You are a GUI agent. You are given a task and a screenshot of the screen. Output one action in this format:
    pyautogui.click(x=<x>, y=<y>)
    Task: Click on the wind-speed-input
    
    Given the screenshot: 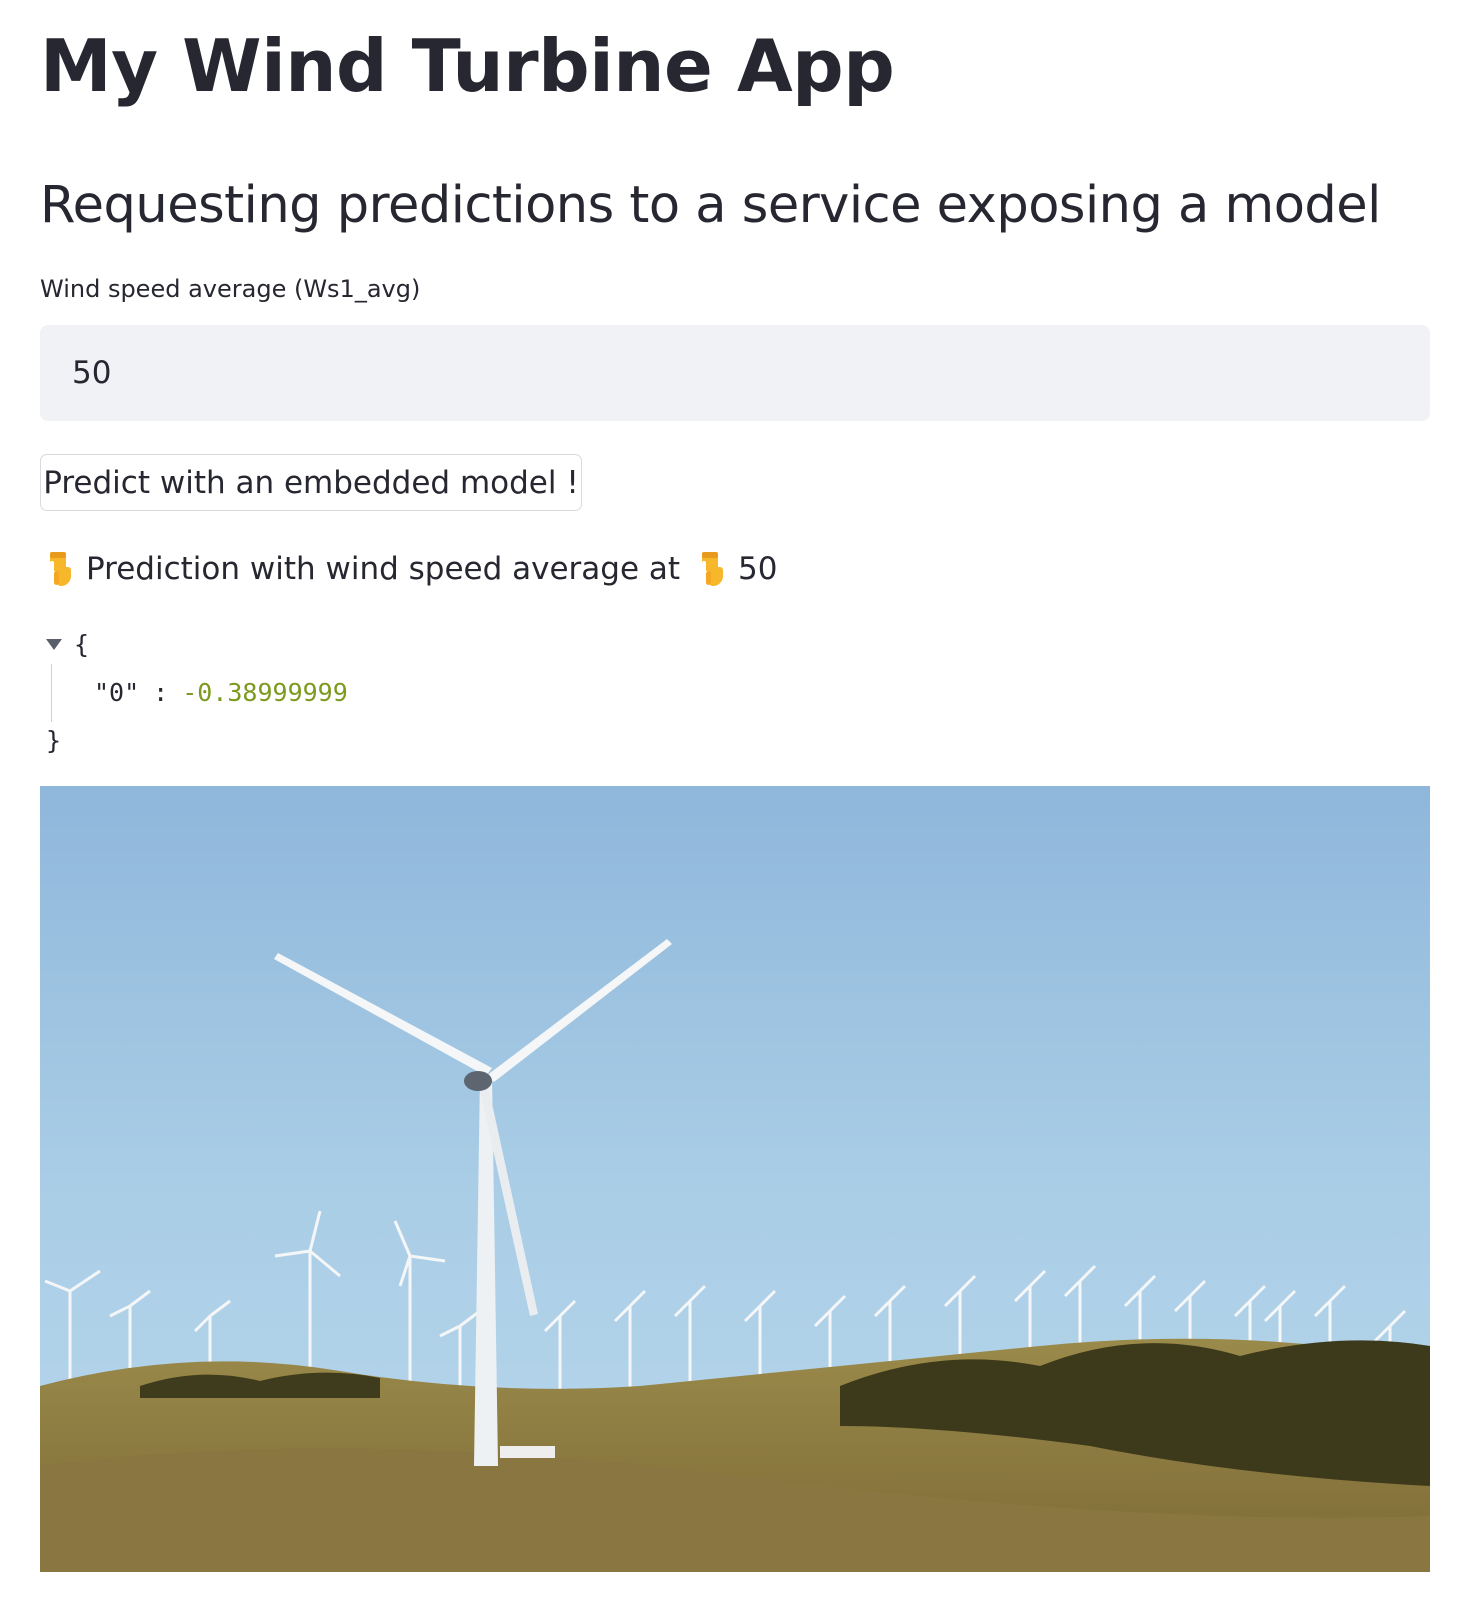 What is the action you would take?
    pyautogui.click(x=735, y=373)
    